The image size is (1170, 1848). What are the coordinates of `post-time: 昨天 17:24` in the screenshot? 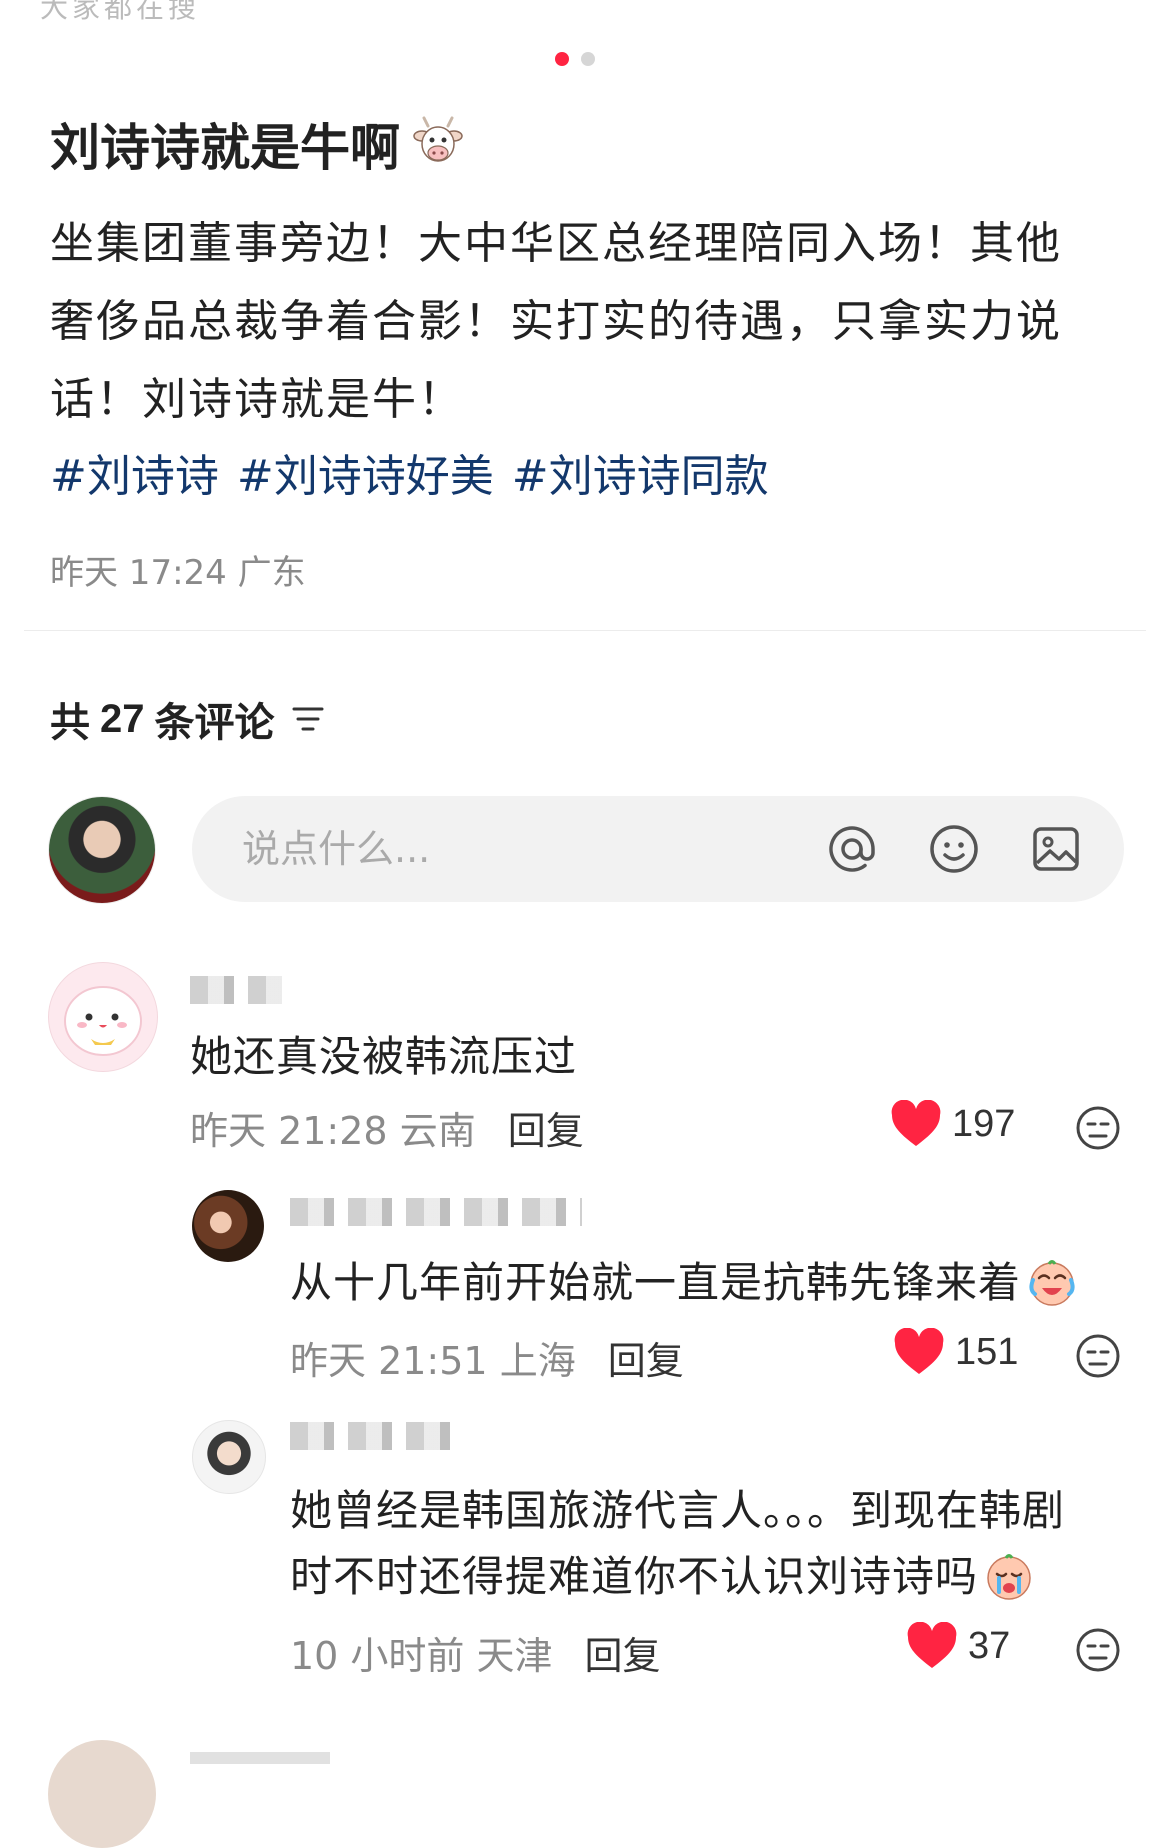 It's located at (138, 573).